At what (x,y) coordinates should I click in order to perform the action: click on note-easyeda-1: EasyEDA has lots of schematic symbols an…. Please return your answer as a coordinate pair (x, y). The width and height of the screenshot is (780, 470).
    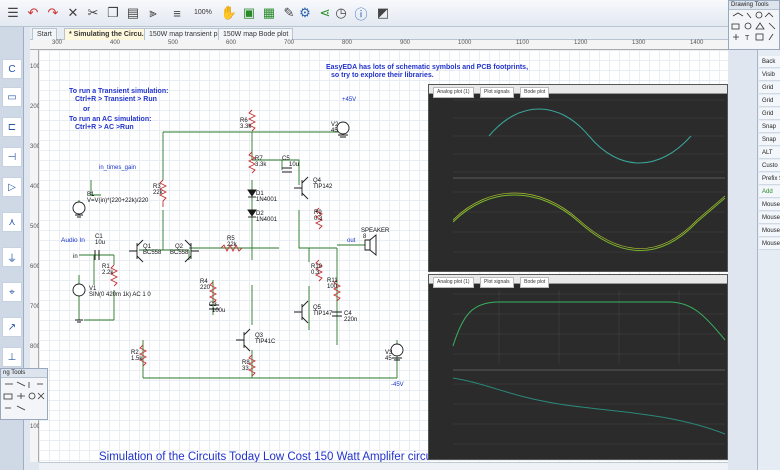
    Looking at the image, I should click on (427, 67).